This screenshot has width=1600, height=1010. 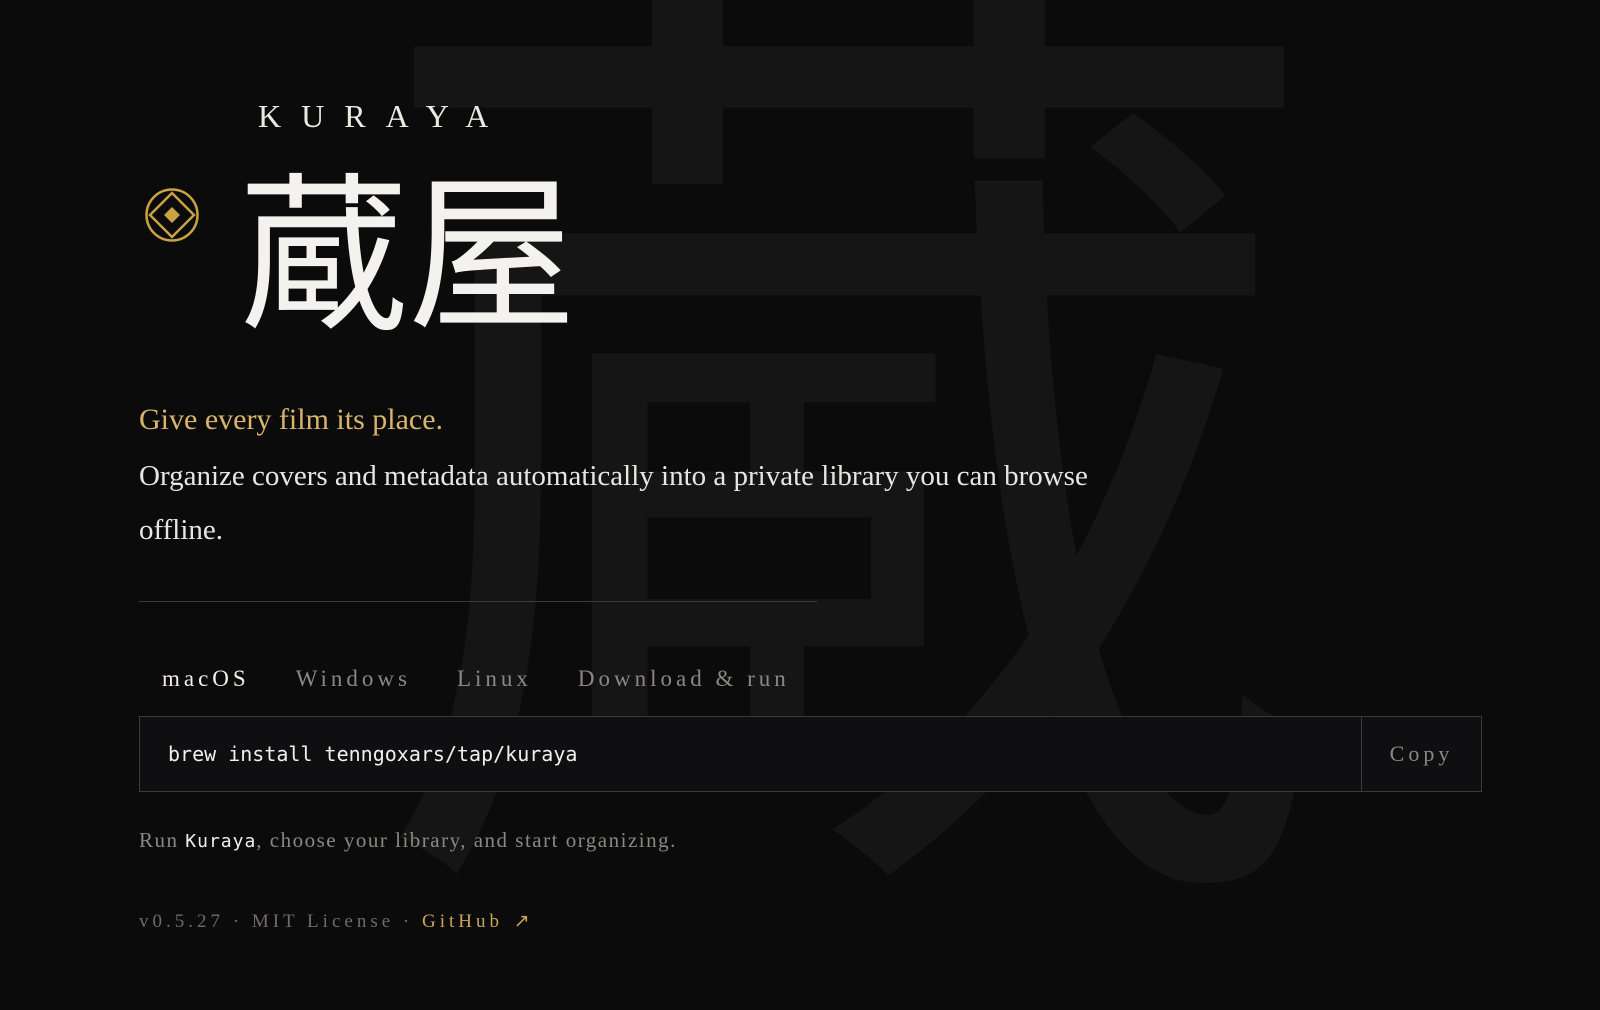 What do you see at coordinates (181, 921) in the screenshot?
I see `version-label: v0.5.27` at bounding box center [181, 921].